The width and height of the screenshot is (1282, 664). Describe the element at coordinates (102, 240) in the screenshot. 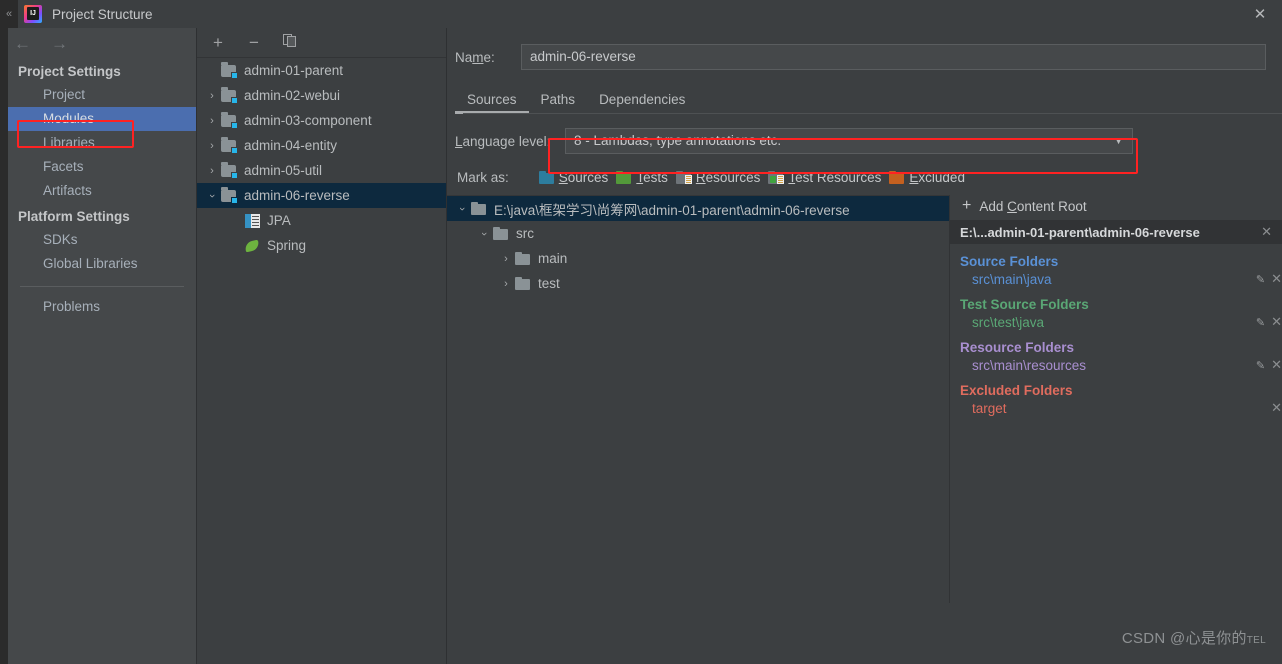

I see `sidebar-item-sdks: SDKs` at that location.